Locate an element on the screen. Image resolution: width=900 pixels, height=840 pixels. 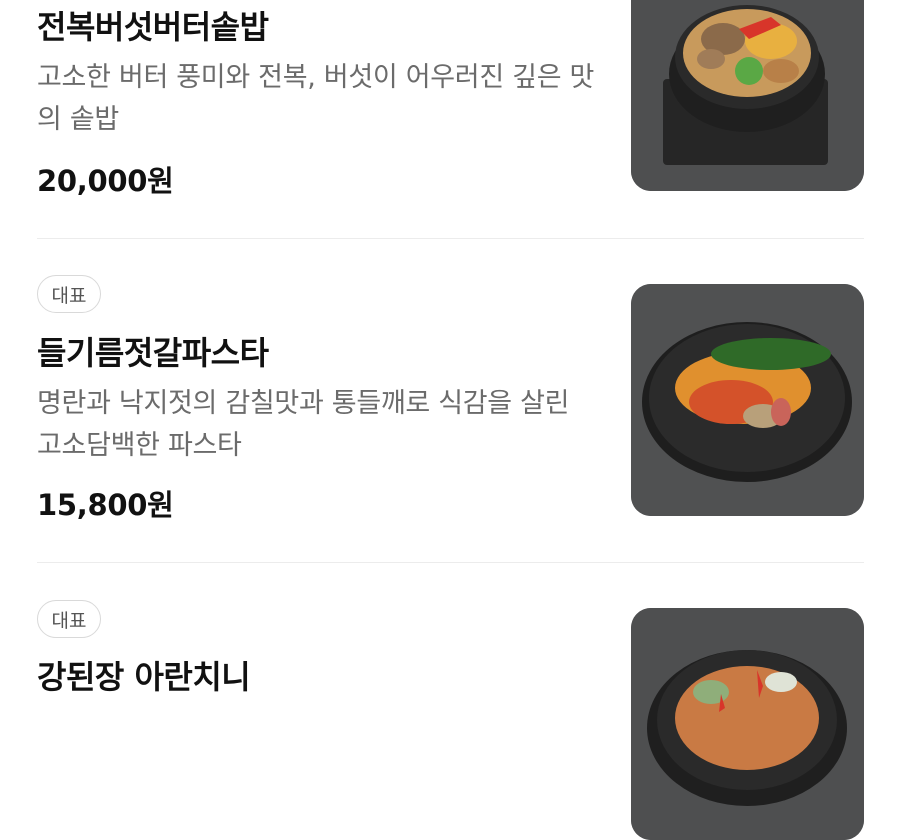
sotbap-photo-icon is located at coordinates (747, 95).